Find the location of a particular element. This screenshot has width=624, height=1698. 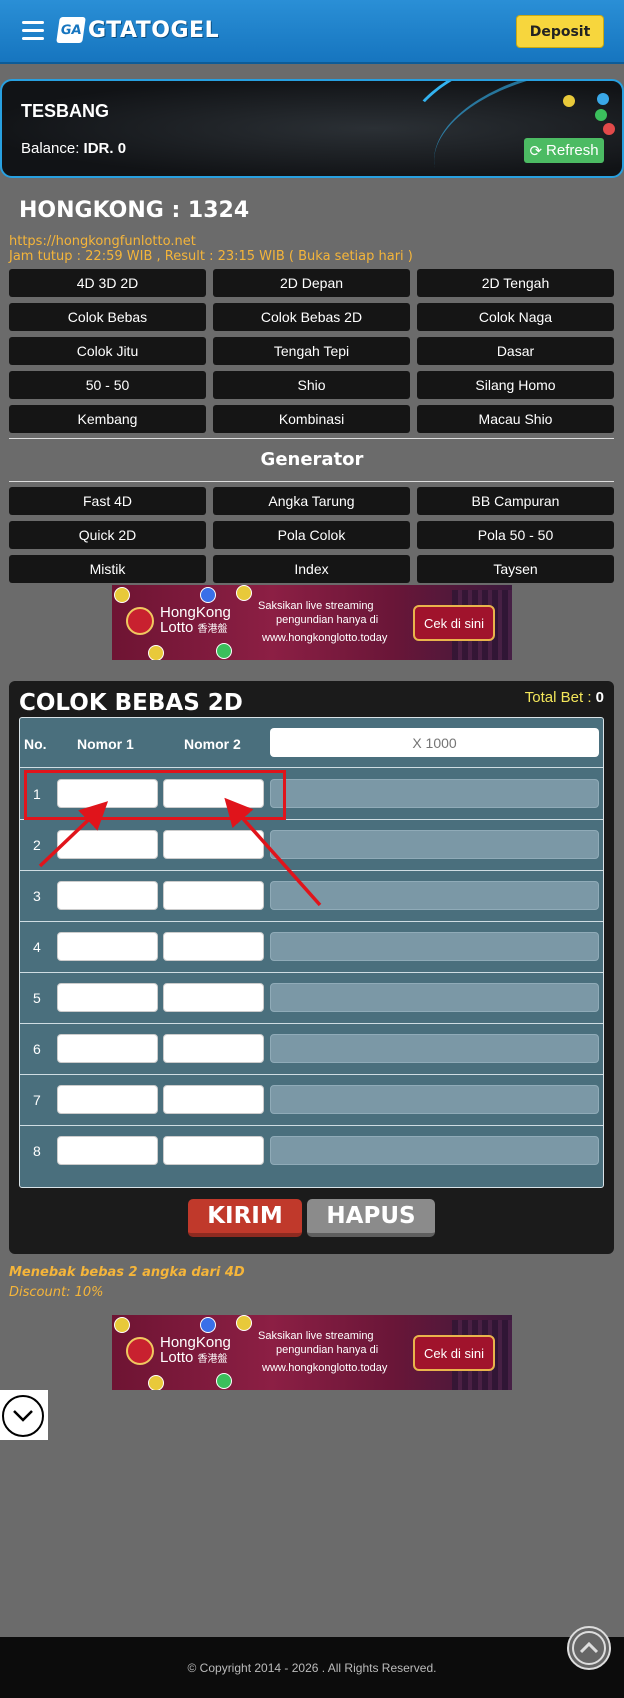

panel-title: COLOK BEBAS 2D is located at coordinates (131, 703).